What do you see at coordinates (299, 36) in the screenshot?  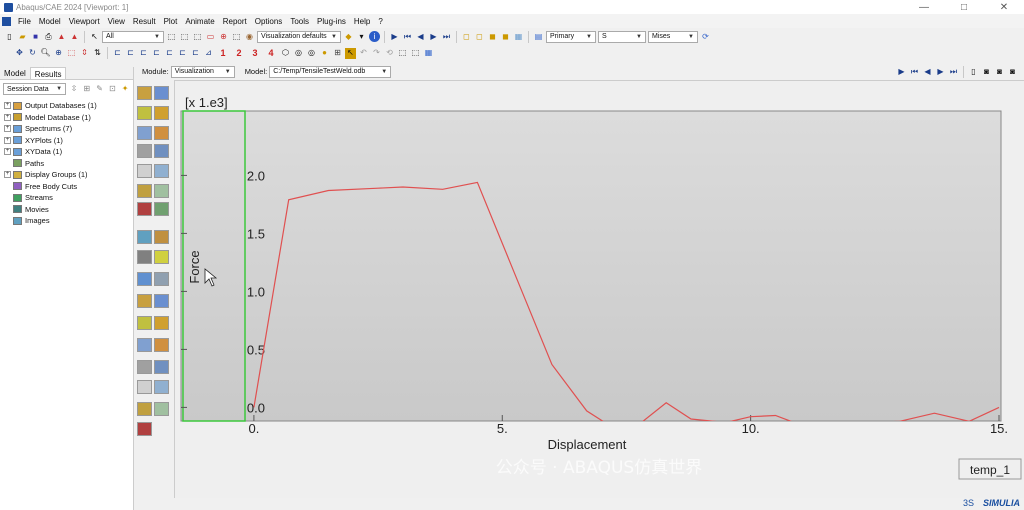 I see `visualization-defaults-select: Visualization defaults ▼` at bounding box center [299, 36].